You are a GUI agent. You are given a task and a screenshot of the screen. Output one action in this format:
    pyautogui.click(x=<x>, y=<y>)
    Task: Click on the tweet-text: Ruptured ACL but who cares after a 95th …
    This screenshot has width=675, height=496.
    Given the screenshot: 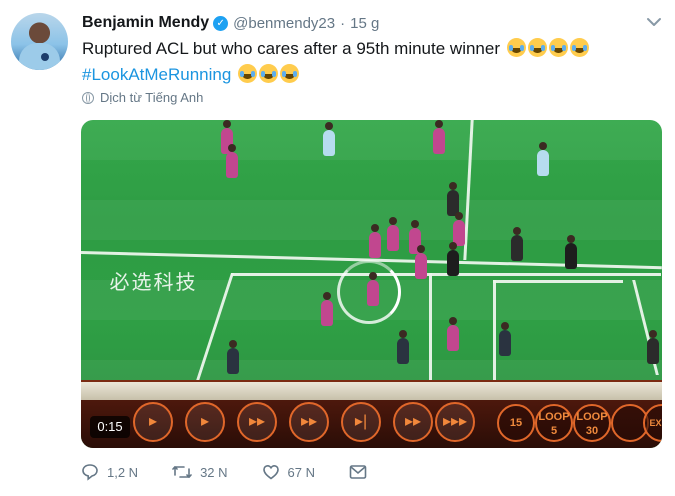 What is the action you would take?
    pyautogui.click(x=372, y=62)
    